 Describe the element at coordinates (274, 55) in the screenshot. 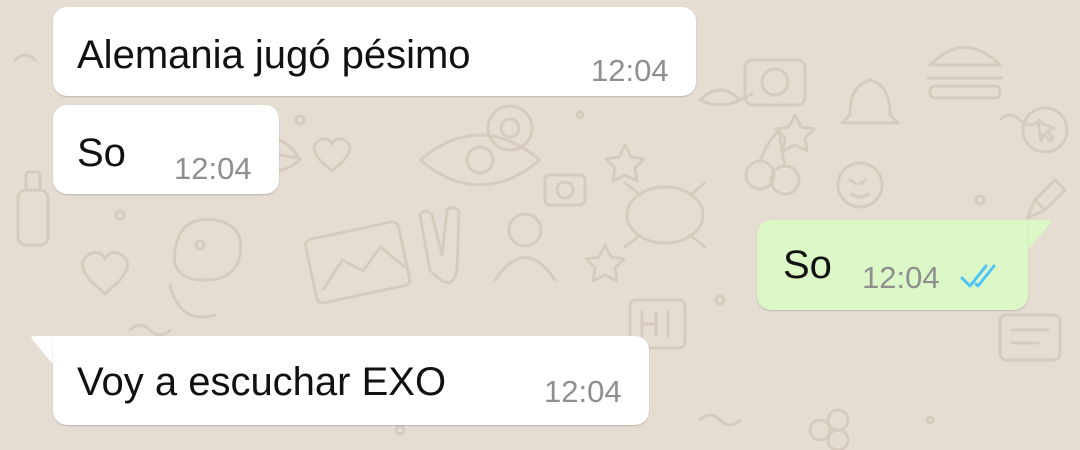

I see `message-text: Alemania jugó pésimo` at that location.